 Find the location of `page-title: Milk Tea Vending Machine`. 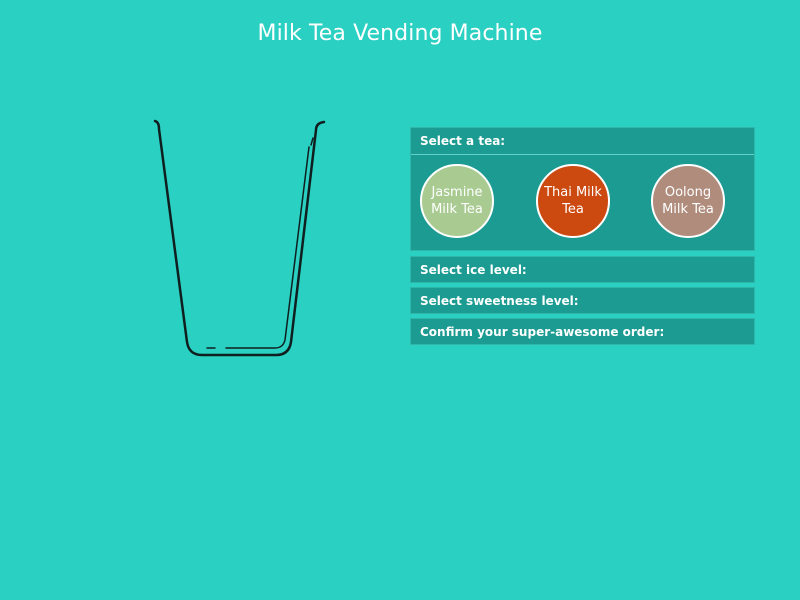

page-title: Milk Tea Vending Machine is located at coordinates (400, 33).